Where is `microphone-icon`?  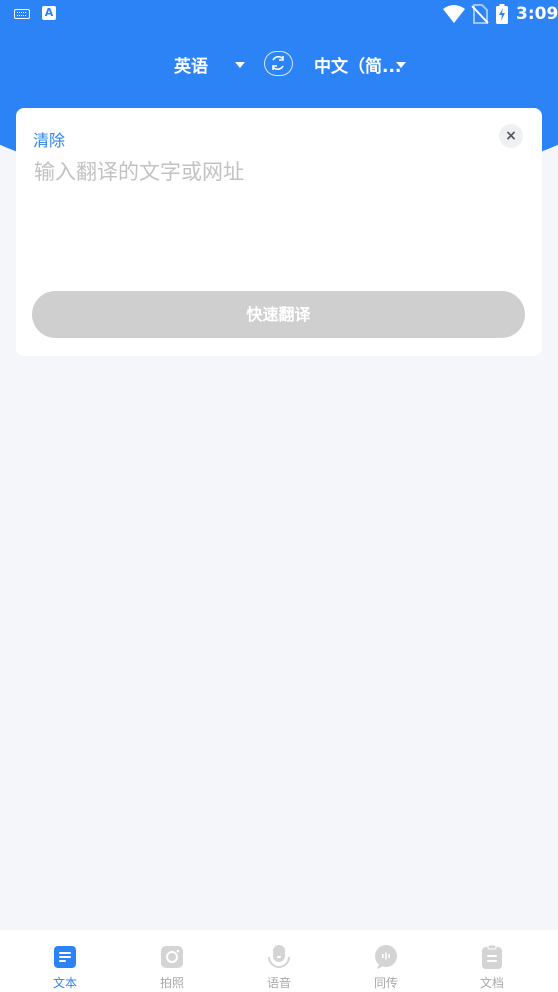
microphone-icon is located at coordinates (279, 956).